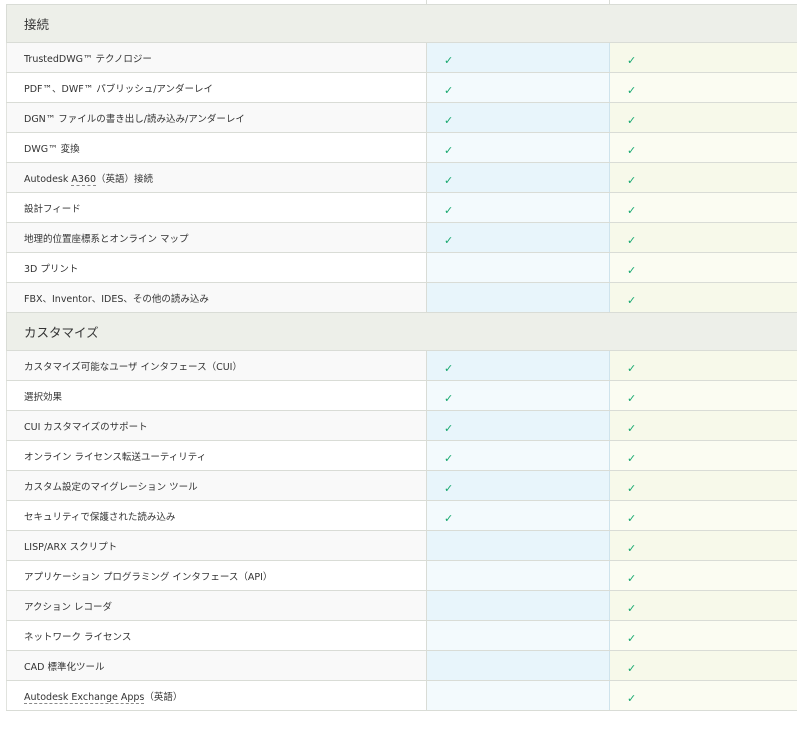 The width and height of the screenshot is (797, 745). I want to click on table-row: CUI カスタマイズのサポート ✓ ✓, so click(401, 425).